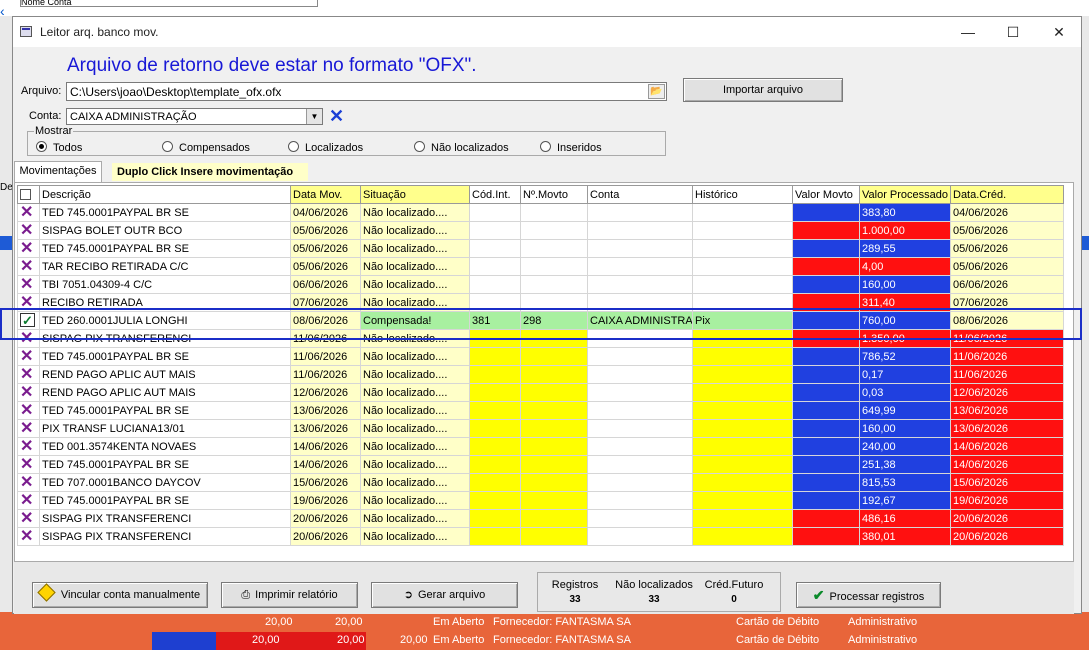 This screenshot has height=650, width=1089. What do you see at coordinates (194, 116) in the screenshot?
I see `account-select: CAIXA ADMINISTRAÇÃO ▼` at bounding box center [194, 116].